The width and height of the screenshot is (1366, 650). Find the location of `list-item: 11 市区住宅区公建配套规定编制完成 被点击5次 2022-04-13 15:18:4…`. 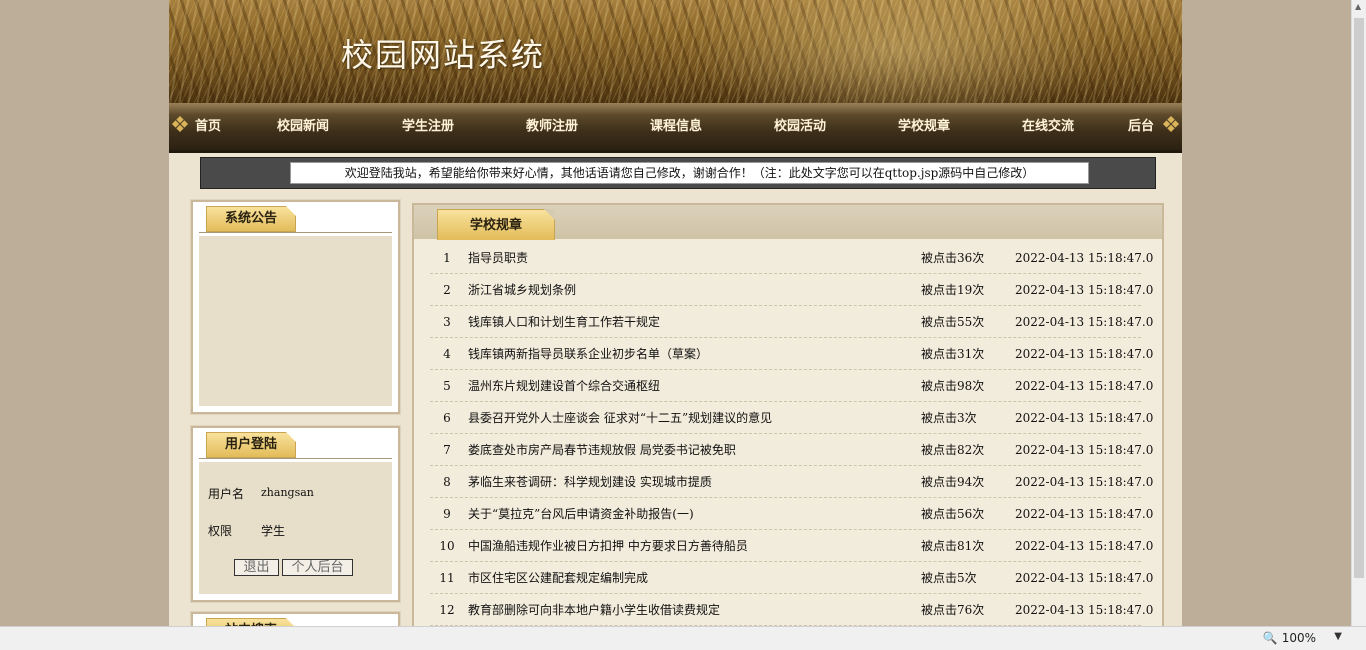

list-item: 11 市区住宅区公建配套规定编制完成 被点击5次 2022-04-13 15:18:4… is located at coordinates (791, 578).